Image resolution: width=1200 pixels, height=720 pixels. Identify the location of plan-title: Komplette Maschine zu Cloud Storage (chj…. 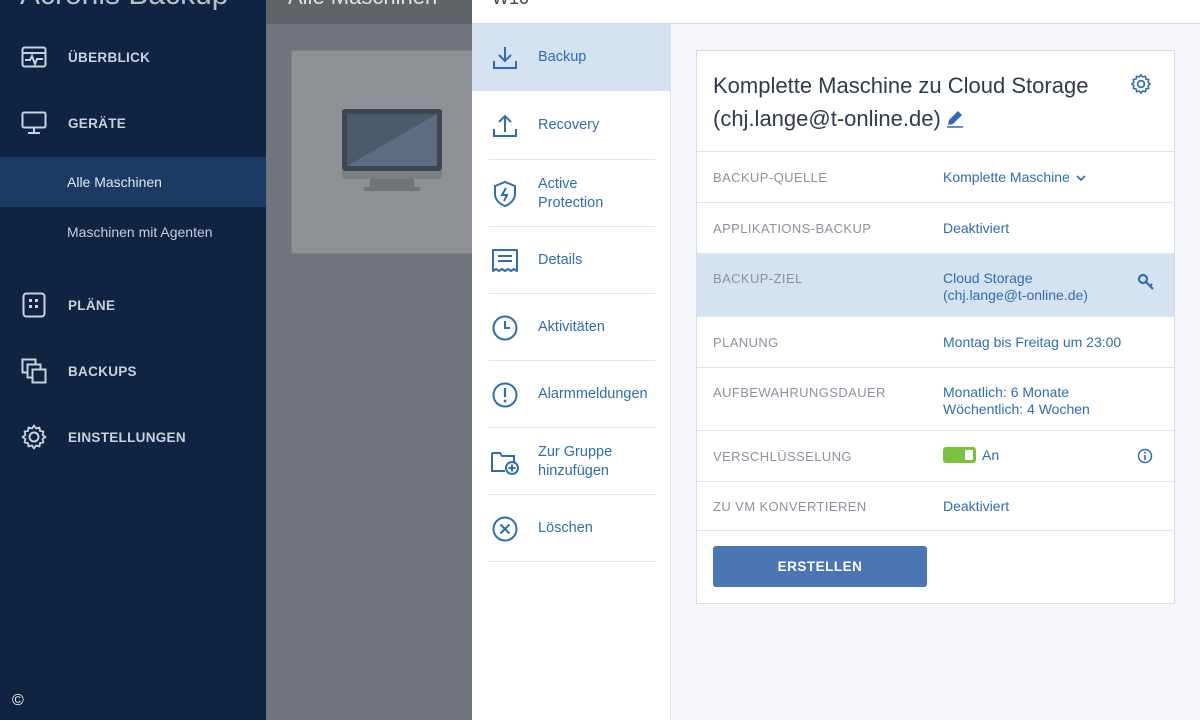
(923, 103).